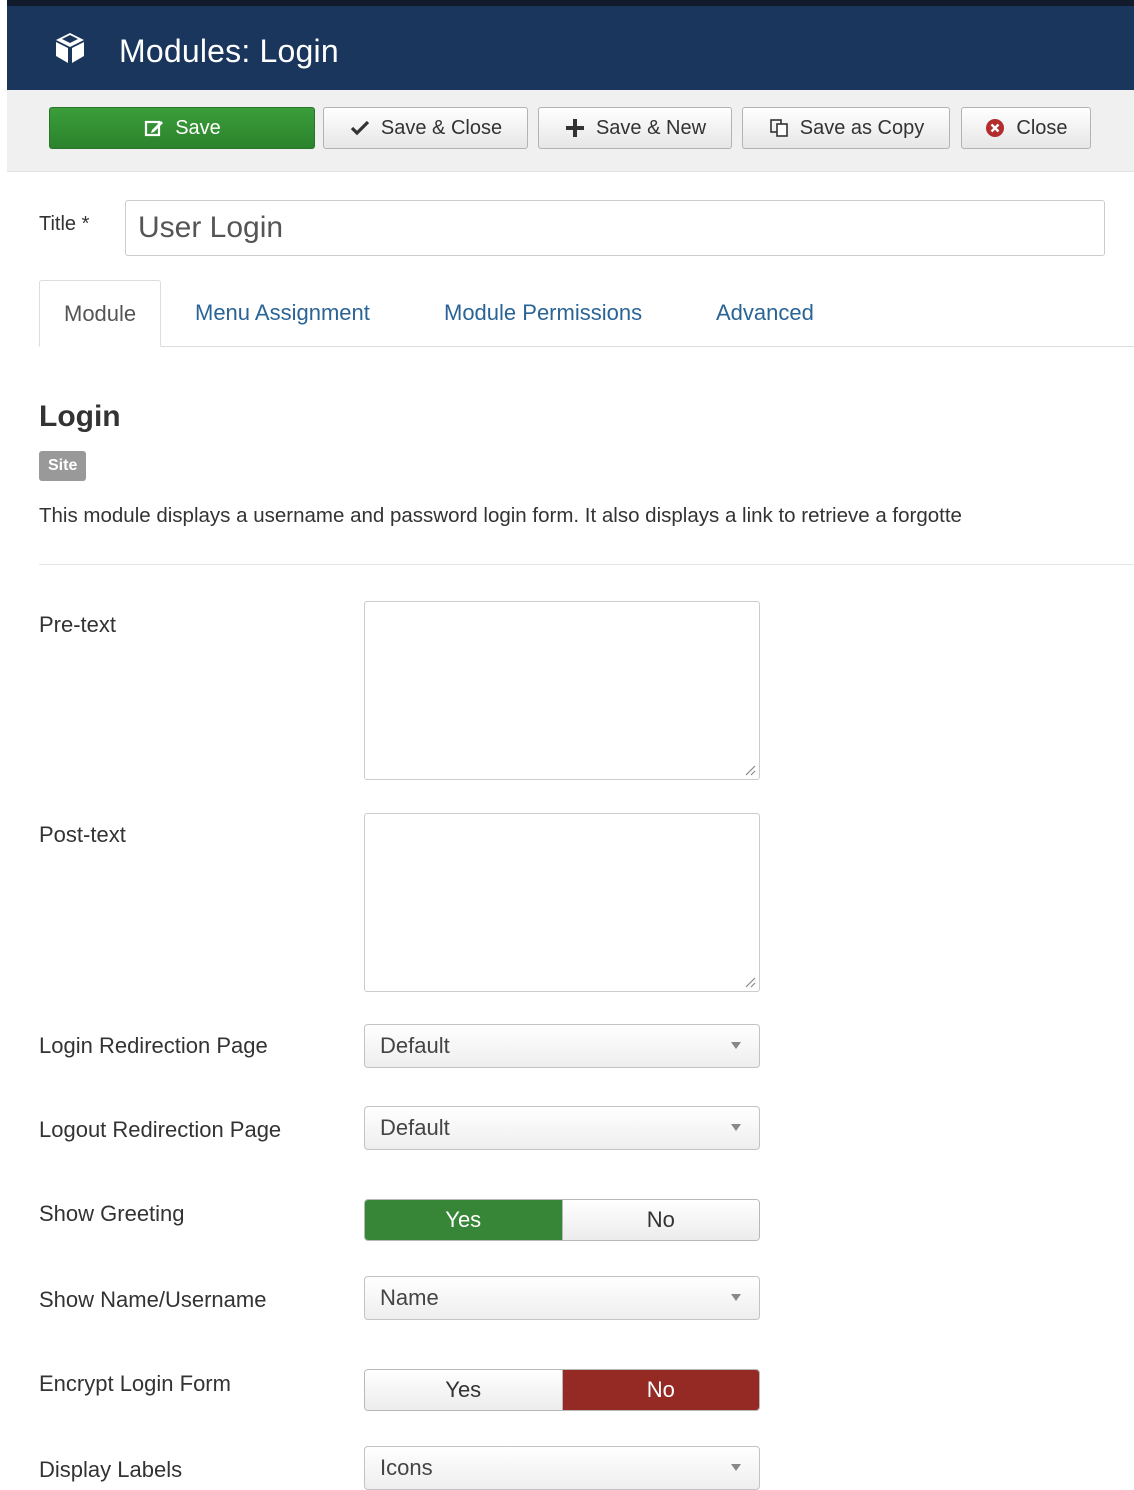 The image size is (1134, 1490). Describe the element at coordinates (111, 1469) in the screenshot. I see `display-labels-label: Display Labels` at that location.